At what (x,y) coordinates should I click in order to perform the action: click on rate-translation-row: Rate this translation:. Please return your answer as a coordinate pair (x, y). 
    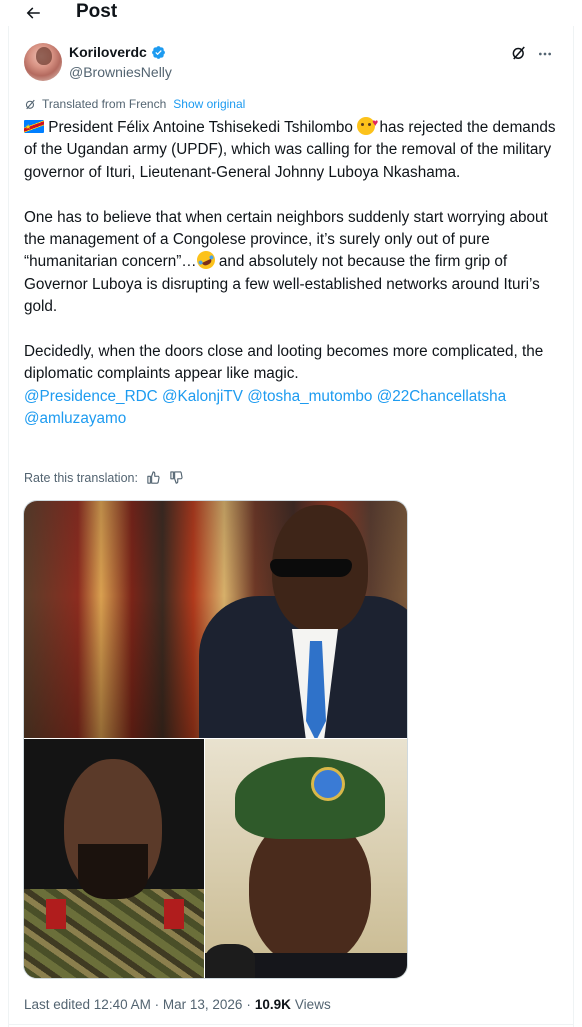
    Looking at the image, I should click on (104, 477).